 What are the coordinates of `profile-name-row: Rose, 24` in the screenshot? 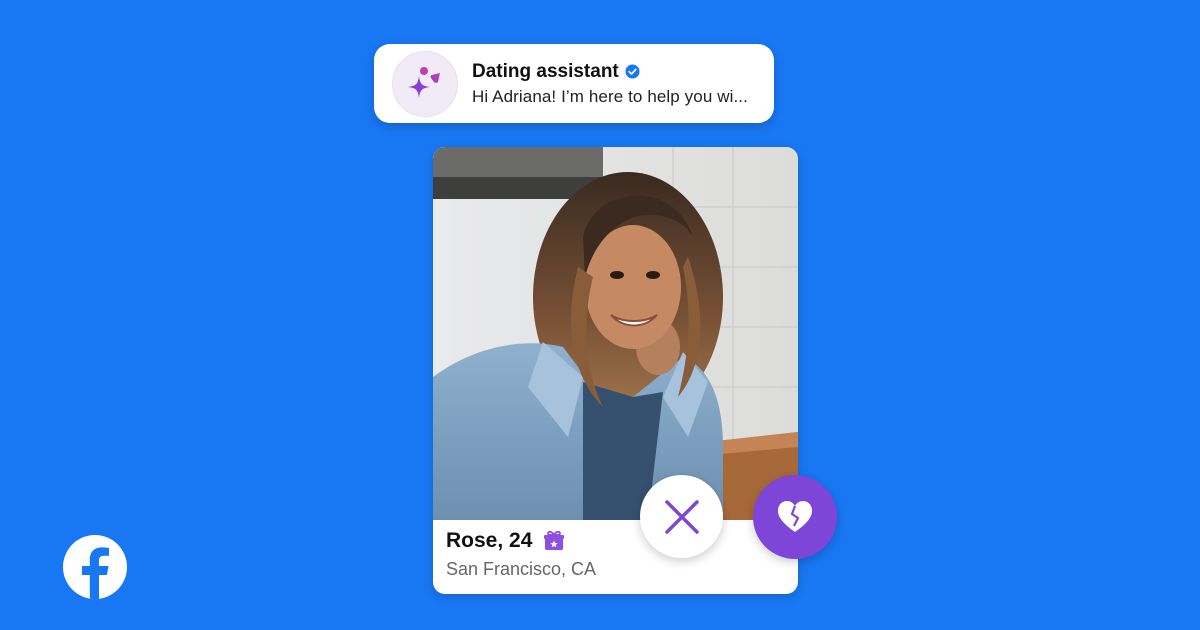 It's located at (521, 541).